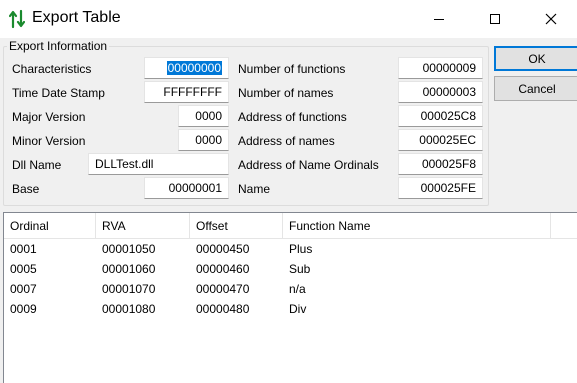 Image resolution: width=577 pixels, height=383 pixels. Describe the element at coordinates (124, 164) in the screenshot. I see `dll-name-value: DLLTest.dll` at that location.